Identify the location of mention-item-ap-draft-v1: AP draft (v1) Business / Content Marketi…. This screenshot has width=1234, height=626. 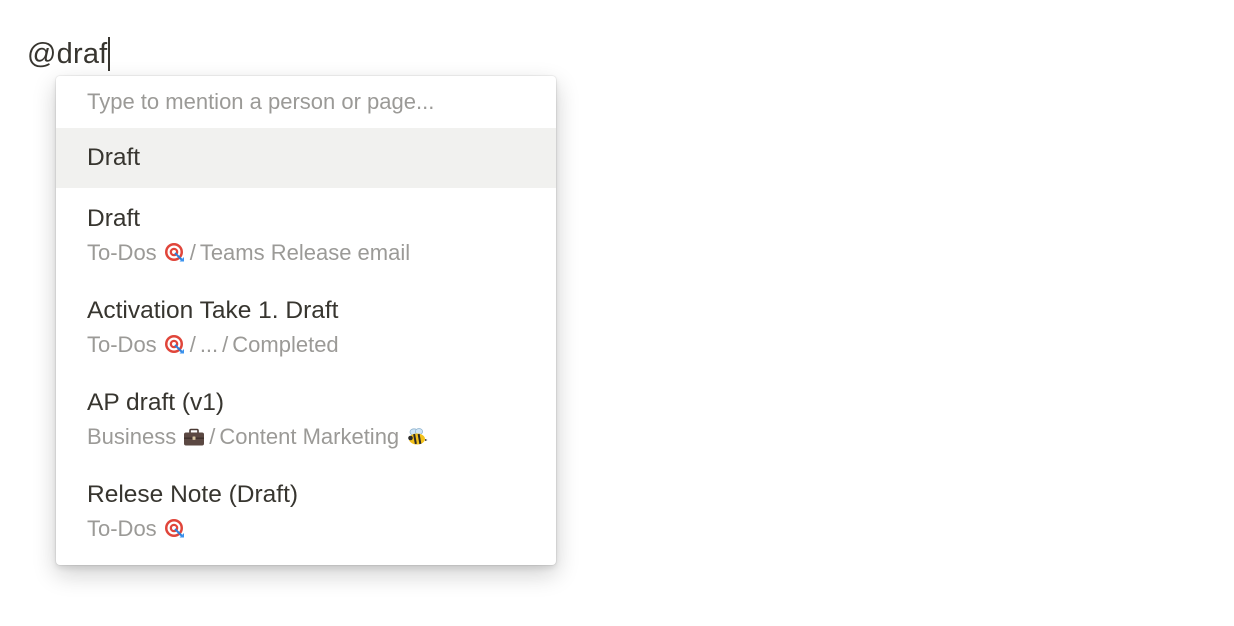
(306, 418).